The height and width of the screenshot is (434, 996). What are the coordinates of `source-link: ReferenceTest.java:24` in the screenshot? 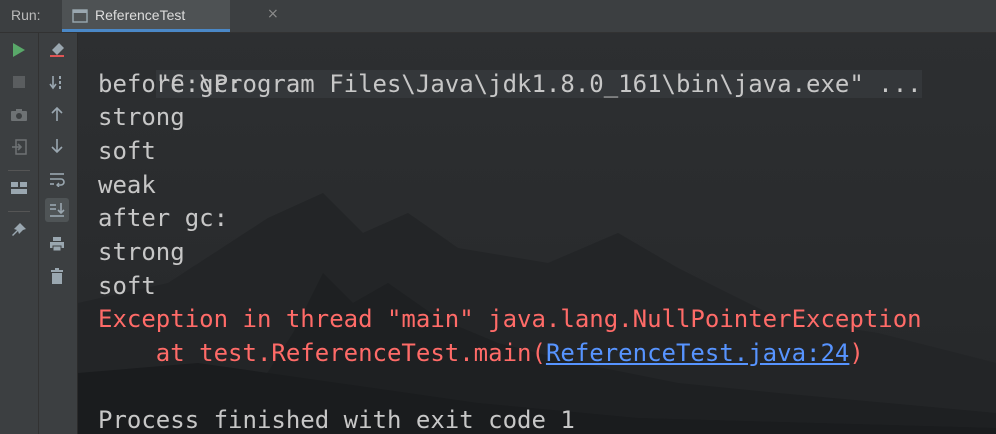 It's located at (697, 353).